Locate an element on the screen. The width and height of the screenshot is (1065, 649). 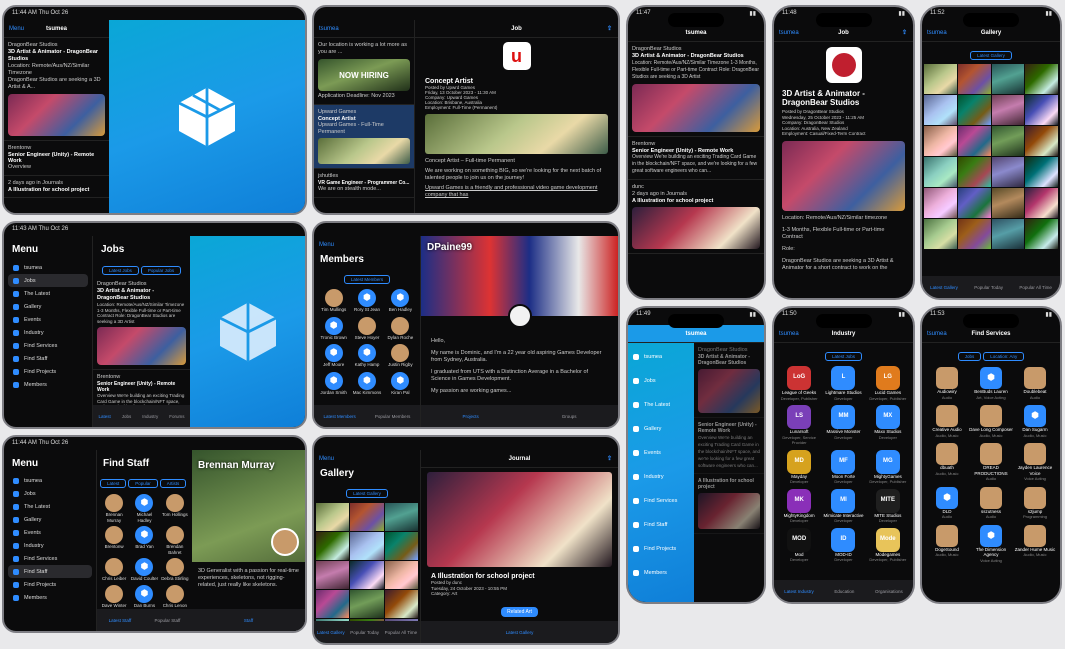
tab-latest-industry: Latest Industry is located at coordinates (799, 591).